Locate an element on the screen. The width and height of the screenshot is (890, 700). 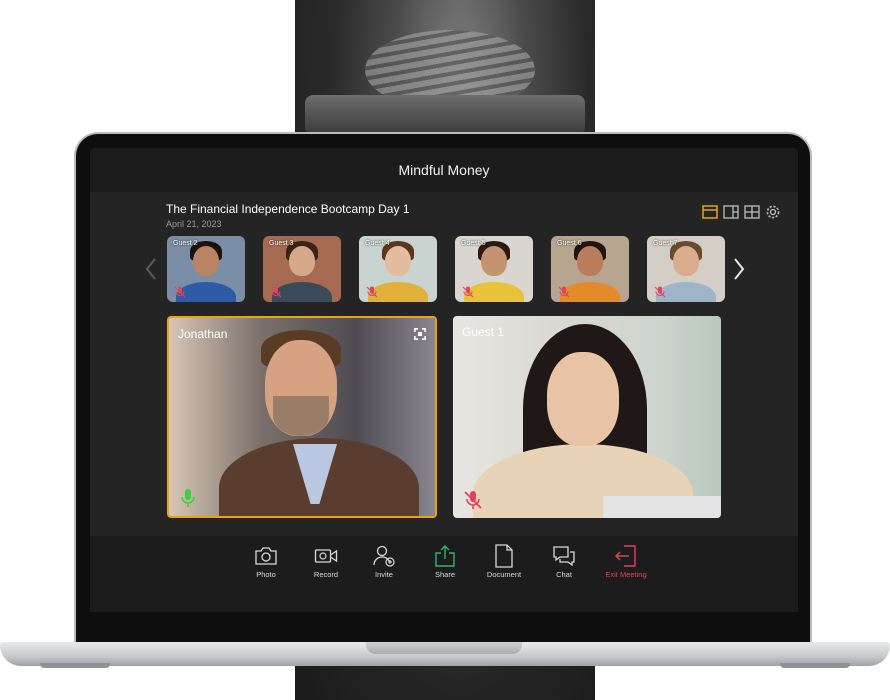
guest-thumbnail: Guest 3 is located at coordinates (302, 269).